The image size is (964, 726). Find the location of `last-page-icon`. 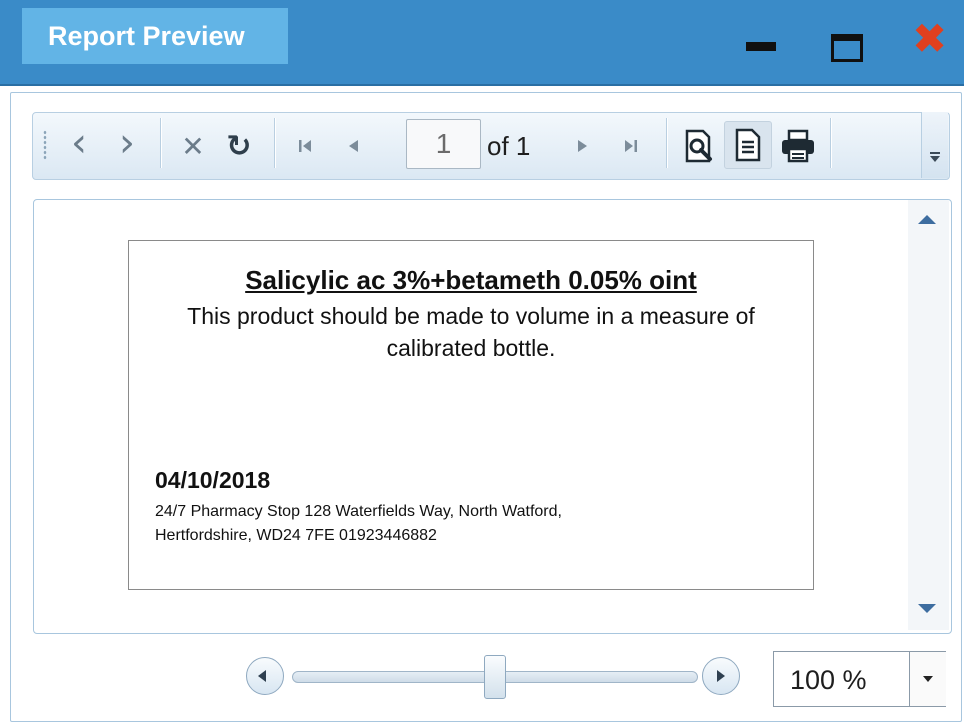

last-page-icon is located at coordinates (631, 146).